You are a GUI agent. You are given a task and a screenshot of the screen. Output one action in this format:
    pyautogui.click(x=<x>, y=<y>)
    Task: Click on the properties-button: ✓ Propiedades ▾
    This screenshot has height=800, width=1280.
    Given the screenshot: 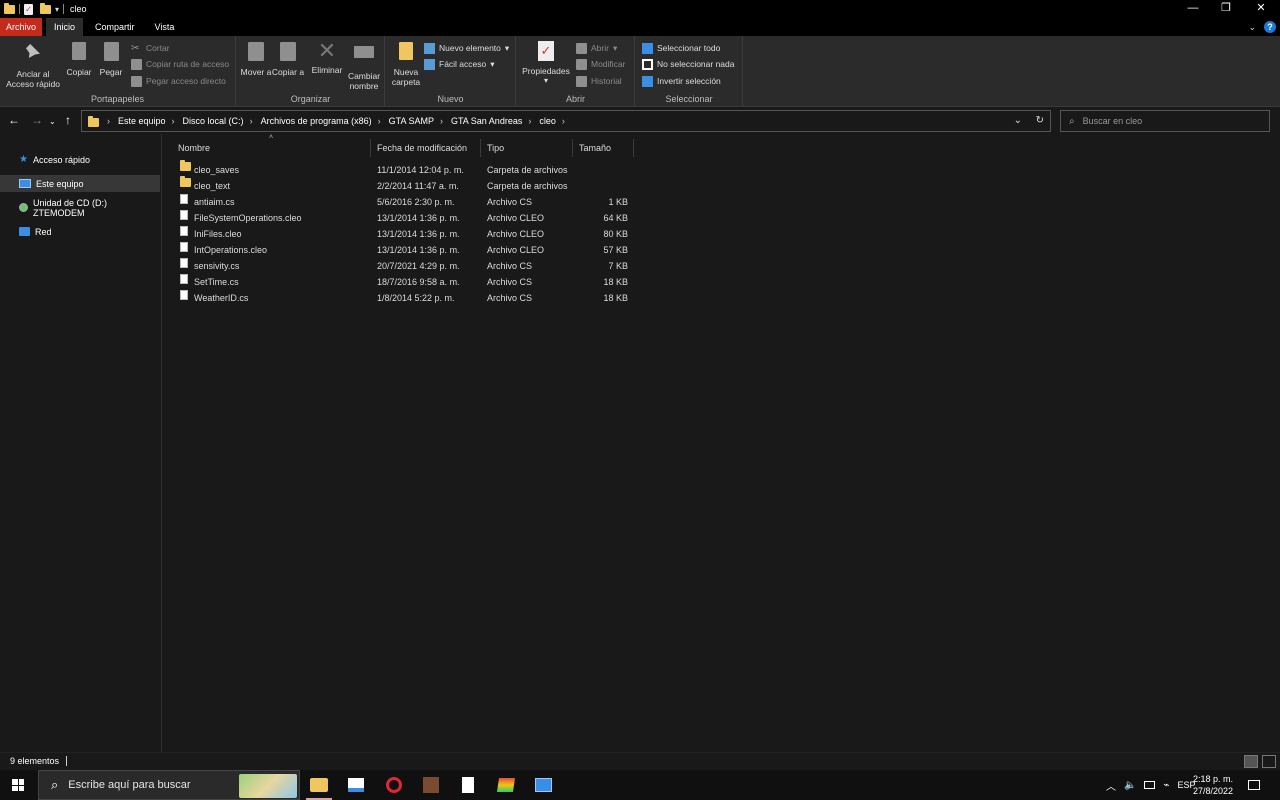 What is the action you would take?
    pyautogui.click(x=546, y=63)
    